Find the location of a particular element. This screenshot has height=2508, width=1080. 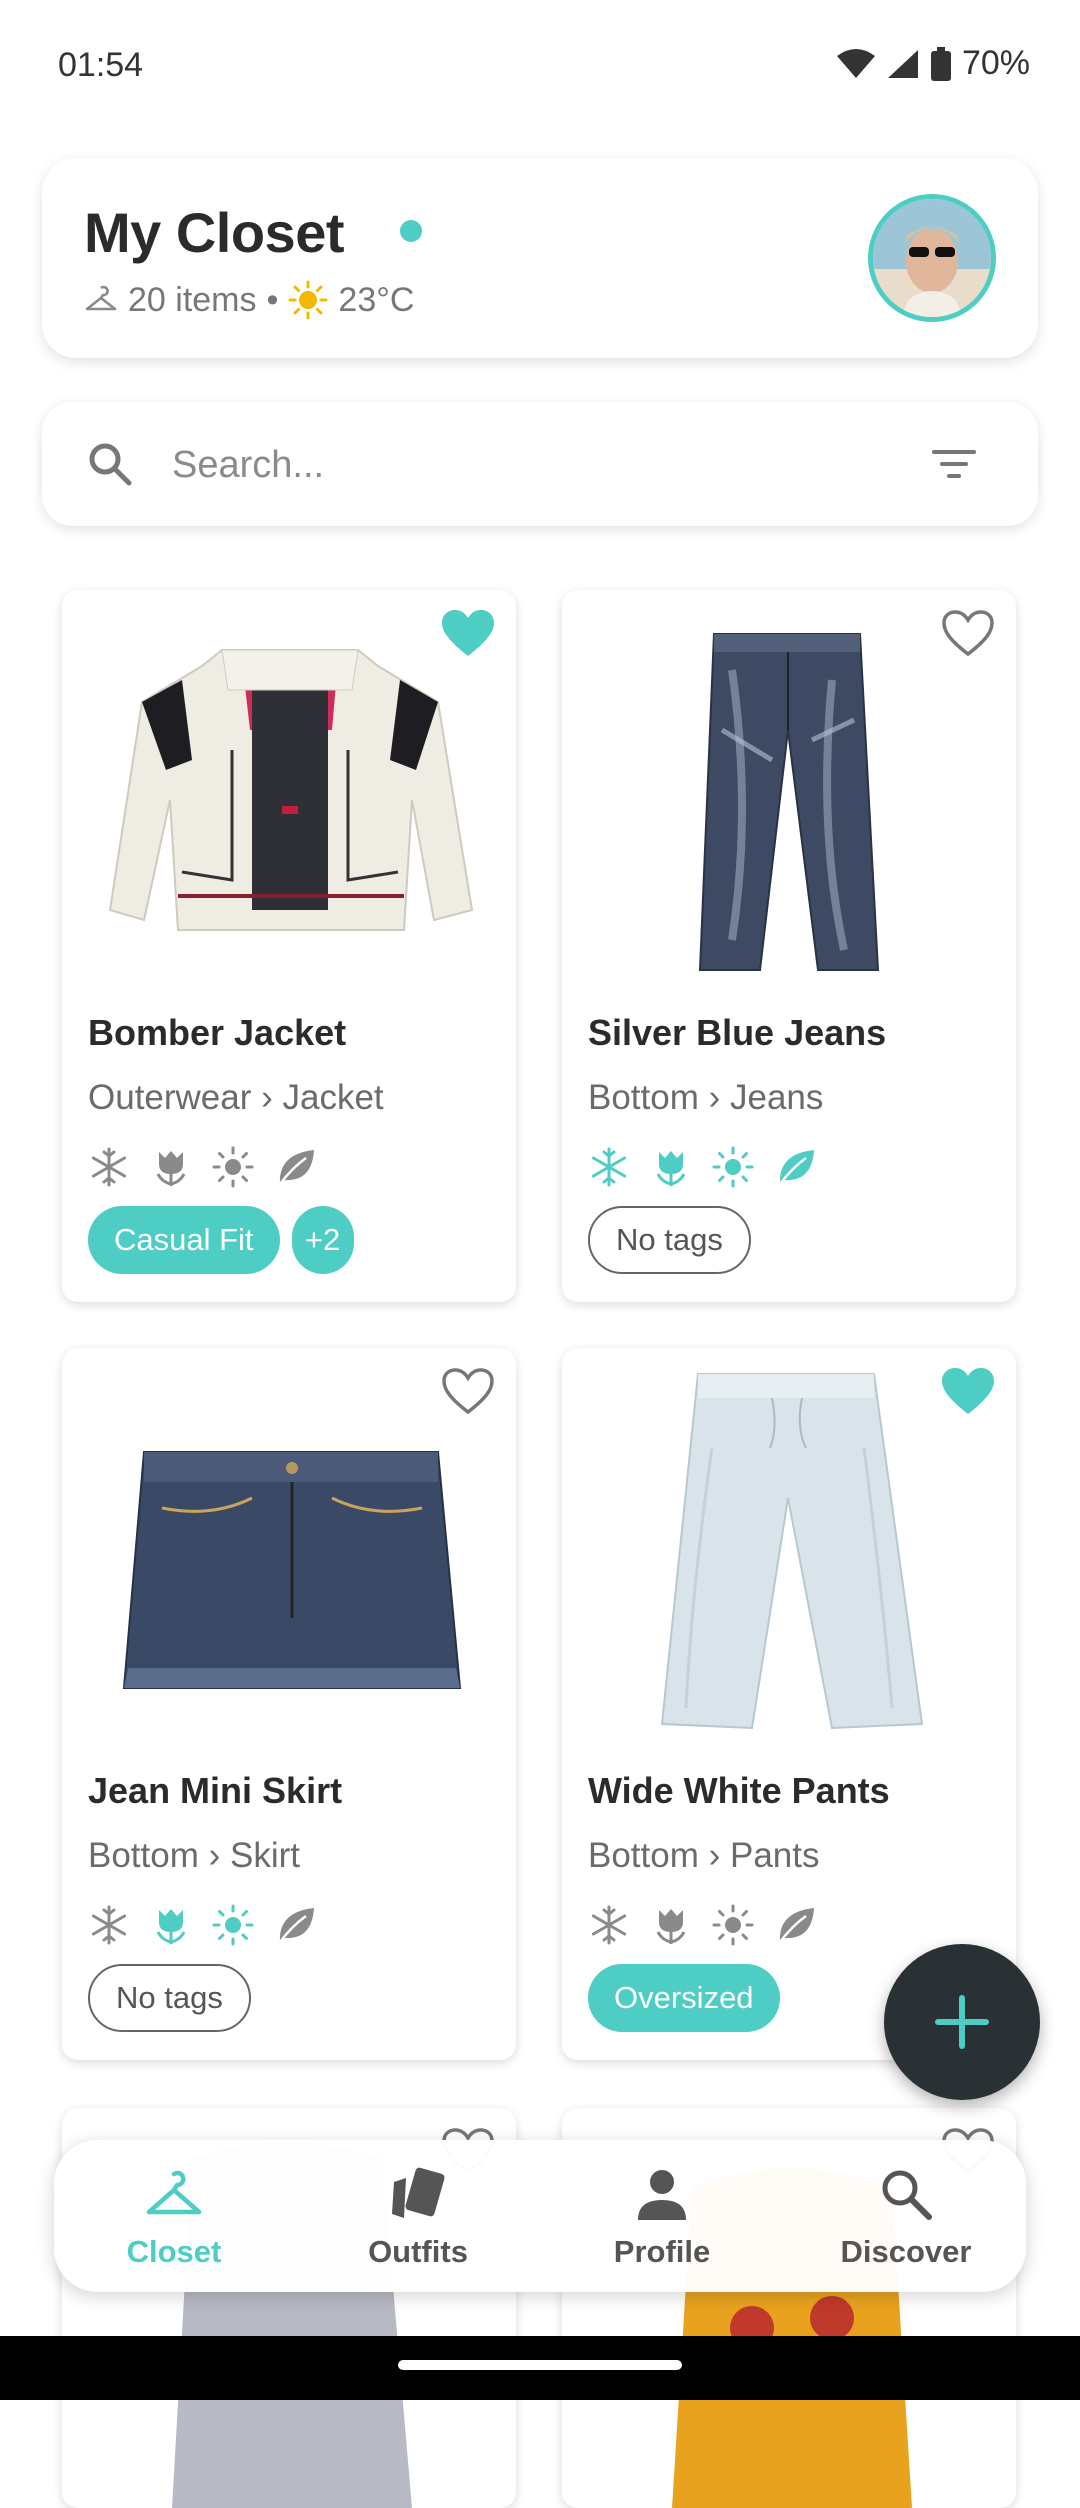

nav-outfits: Outfits is located at coordinates (418, 2216).